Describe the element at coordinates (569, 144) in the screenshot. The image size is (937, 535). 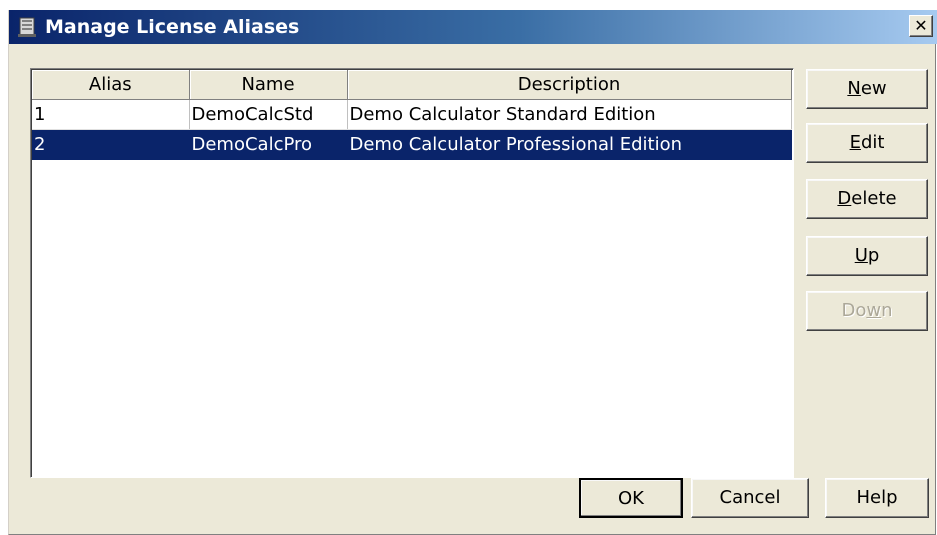
I see `cell-description: Demo Calculator Professional Edition` at that location.